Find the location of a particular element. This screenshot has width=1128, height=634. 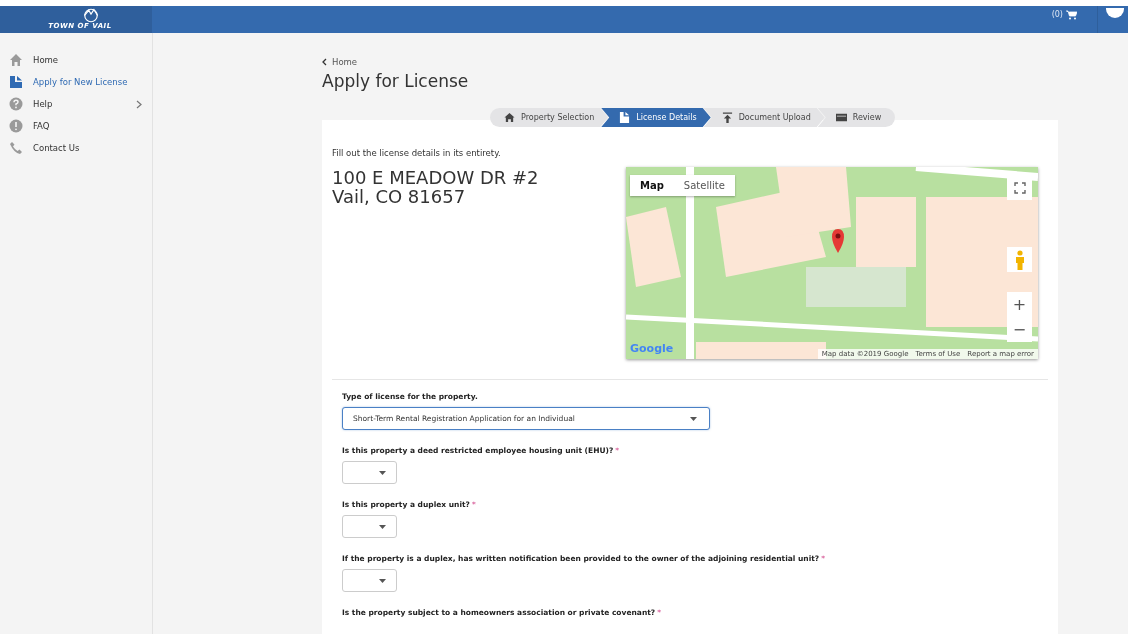

upload-icon is located at coordinates (727, 117).